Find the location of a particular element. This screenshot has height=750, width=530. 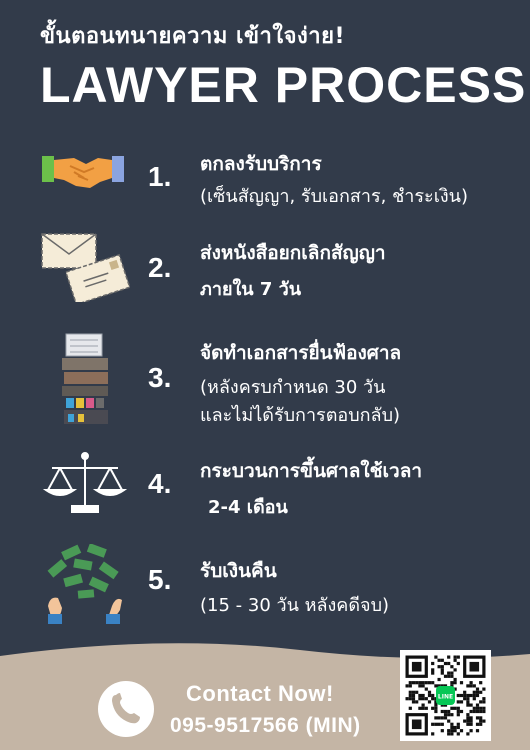

step-number: 4. is located at coordinates (160, 483).